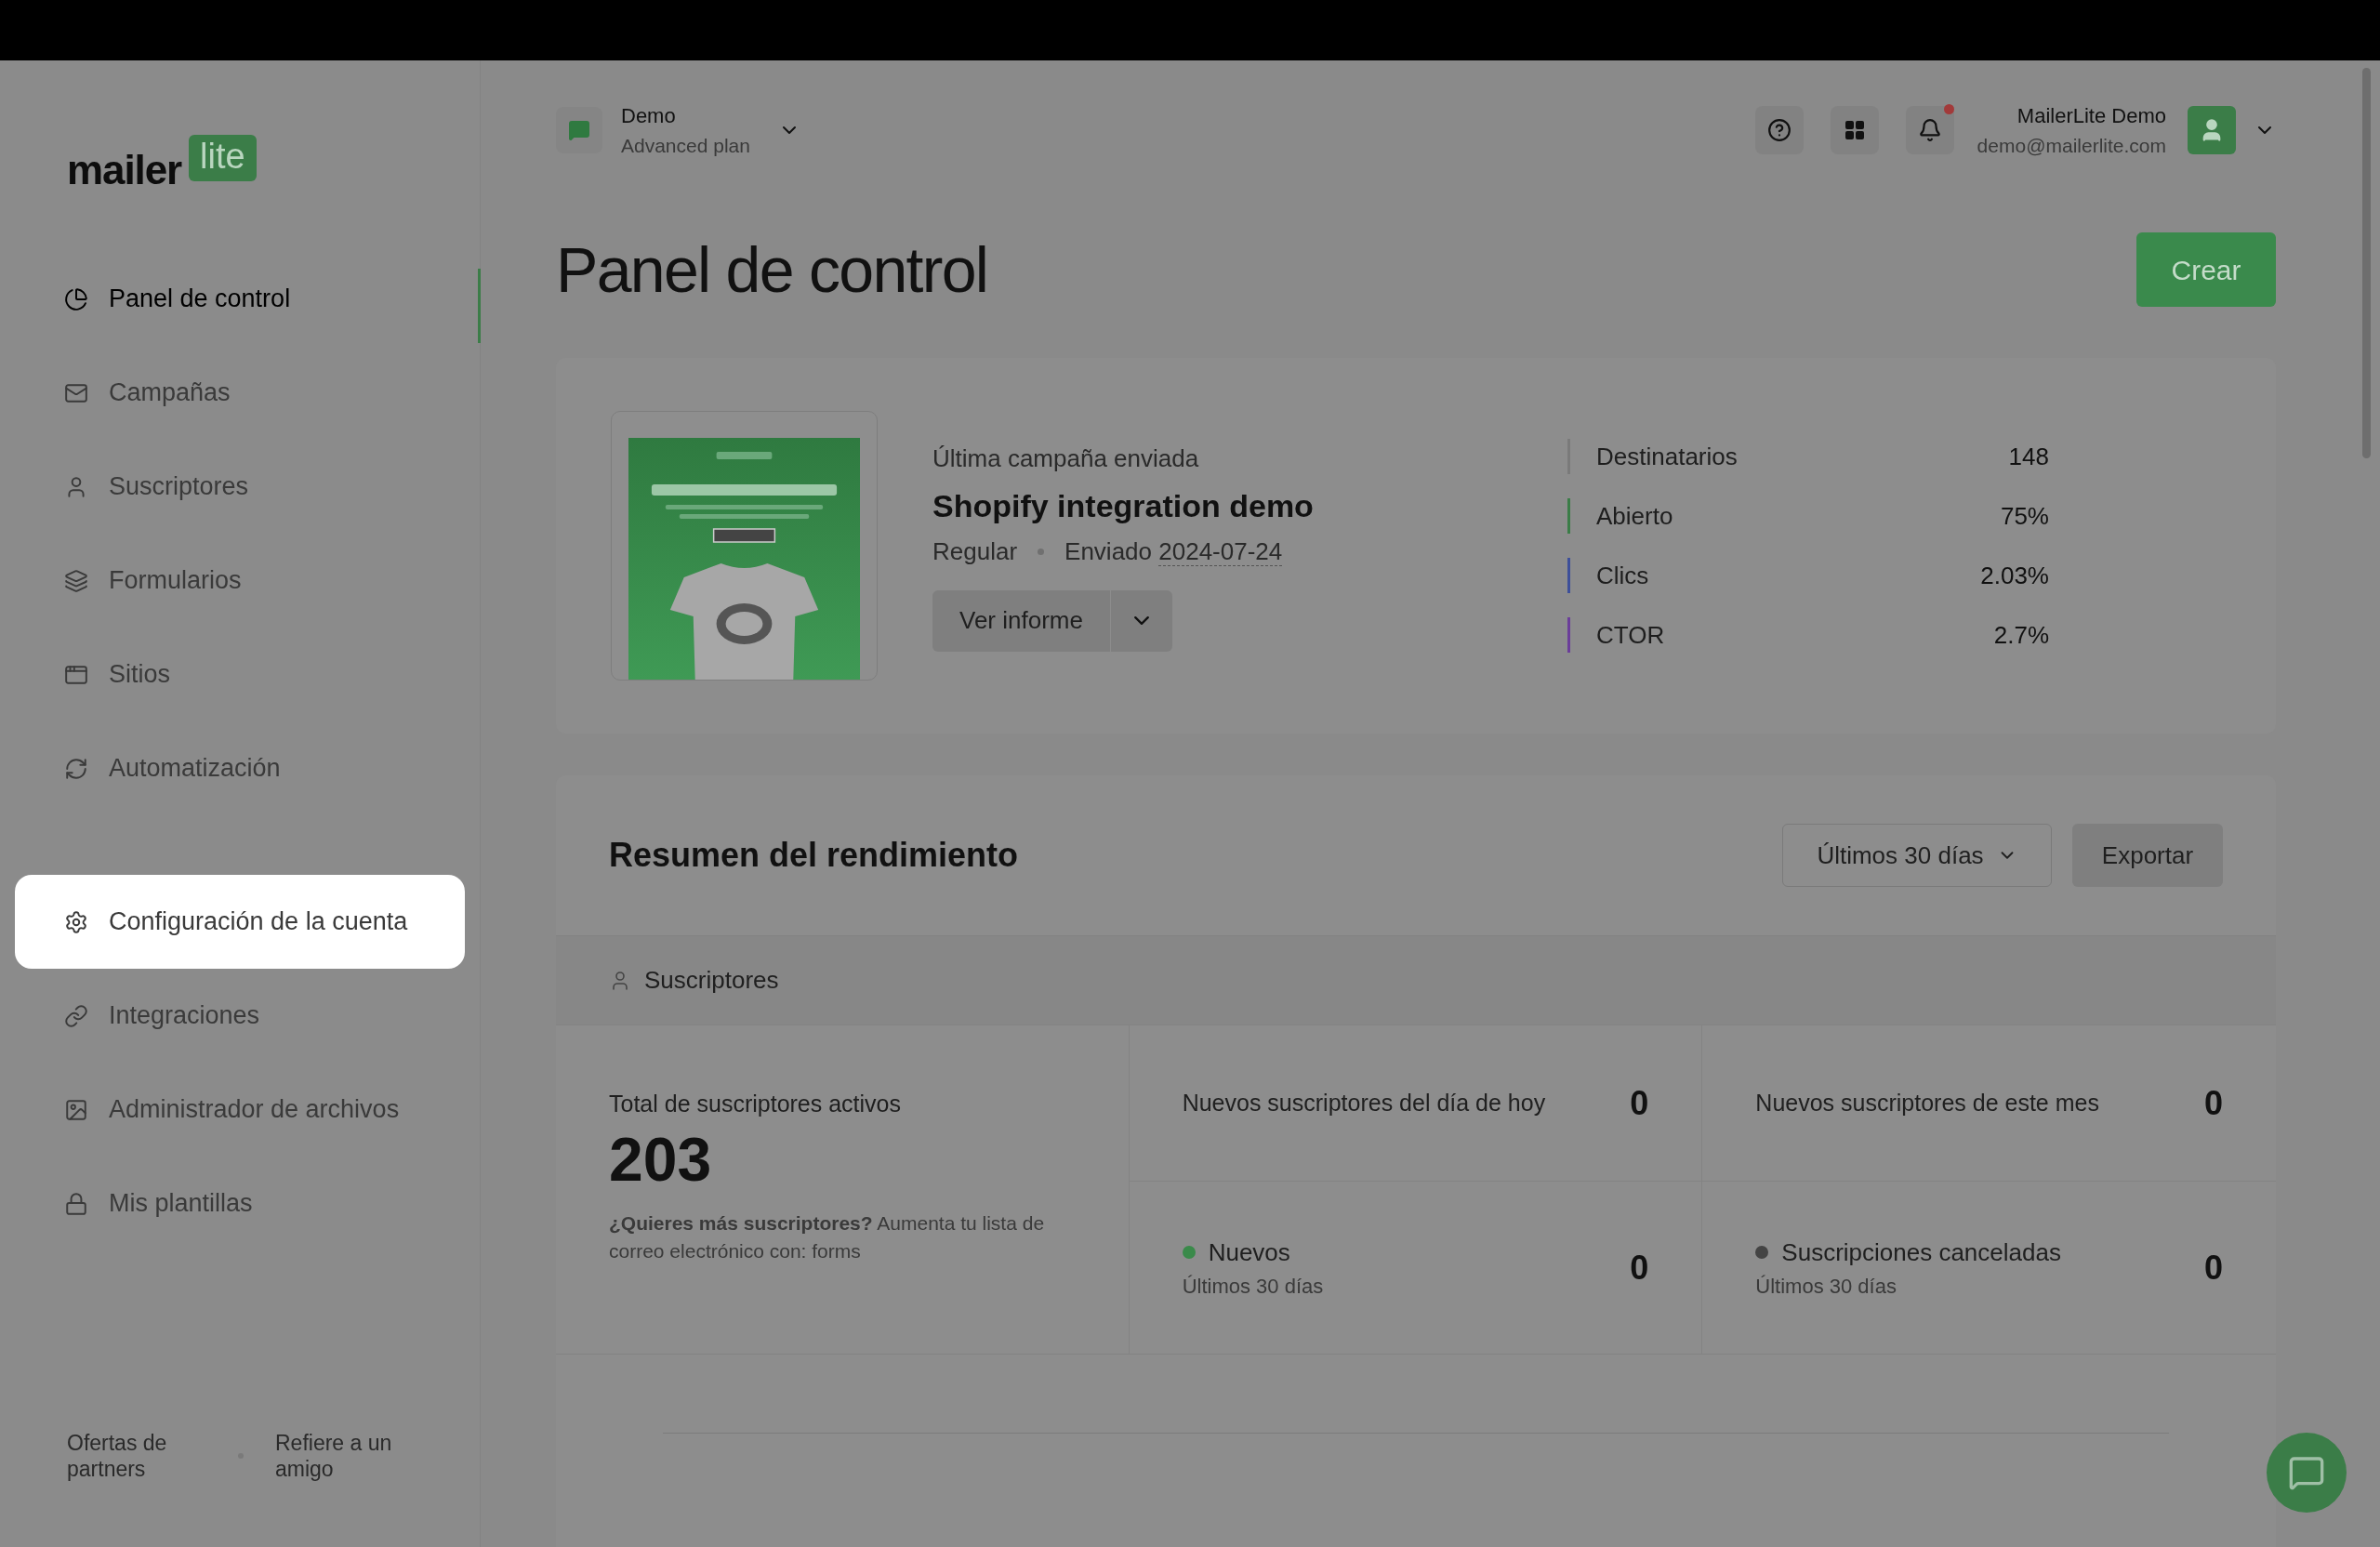 Image resolution: width=2380 pixels, height=1547 pixels. I want to click on stat-value: 148, so click(2028, 456).